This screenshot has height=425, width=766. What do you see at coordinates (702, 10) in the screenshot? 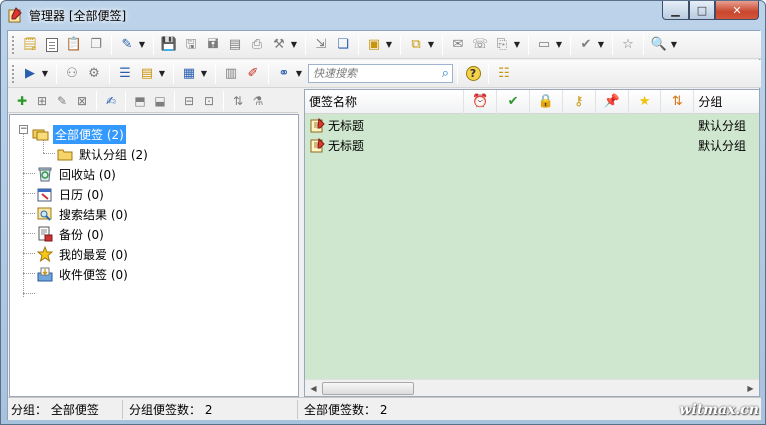
I see `maximize-button: □` at bounding box center [702, 10].